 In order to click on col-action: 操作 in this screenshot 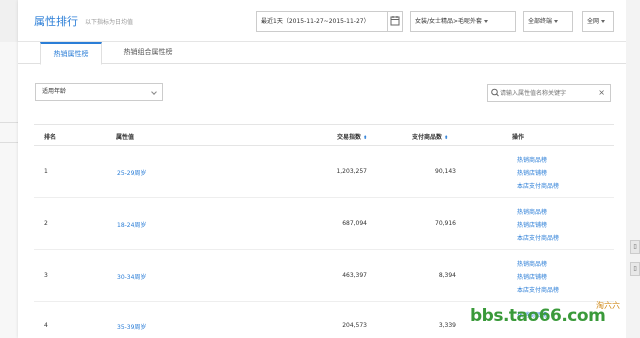, I will do `click(518, 137)`.